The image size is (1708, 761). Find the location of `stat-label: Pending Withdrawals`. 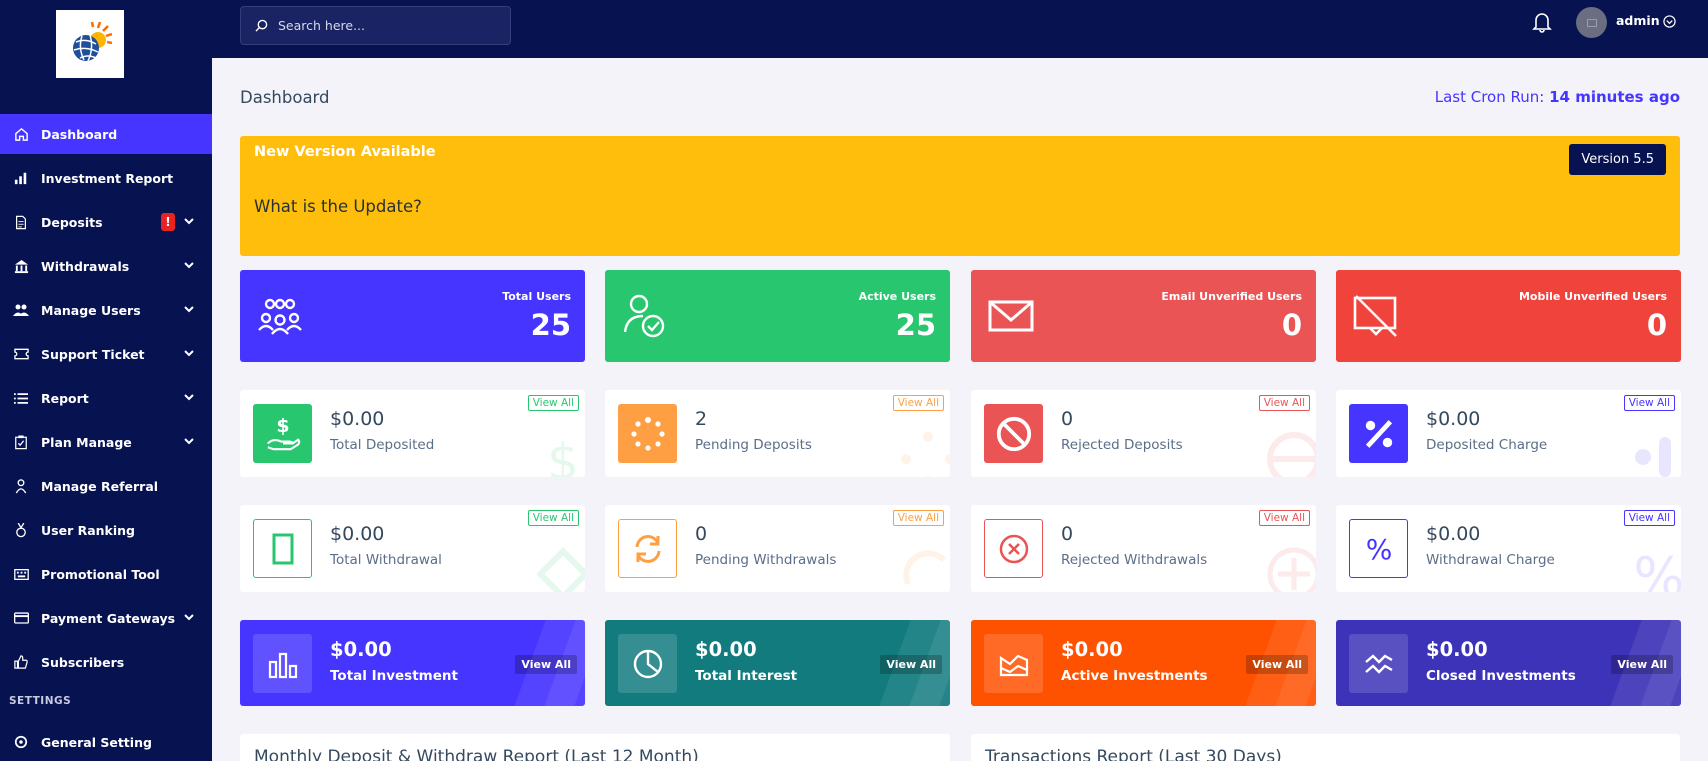

stat-label: Pending Withdrawals is located at coordinates (766, 560).